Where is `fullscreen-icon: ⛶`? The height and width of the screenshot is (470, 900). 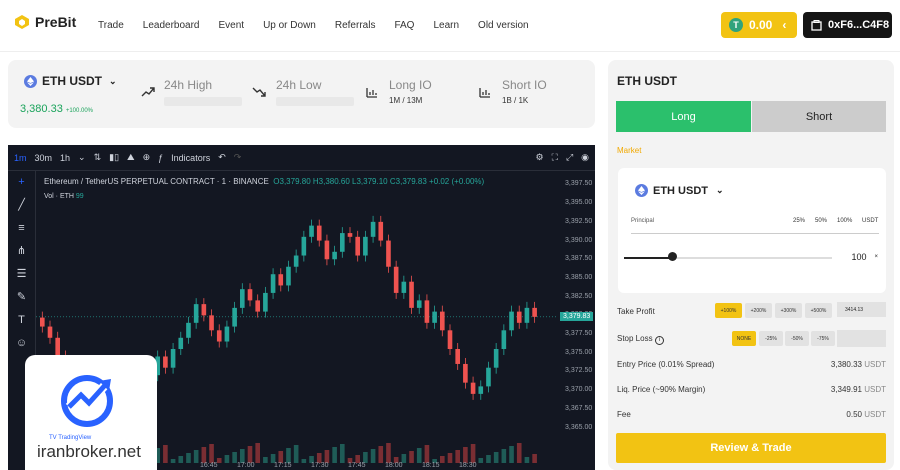
fullscreen-icon: ⛶ is located at coordinates (555, 157).